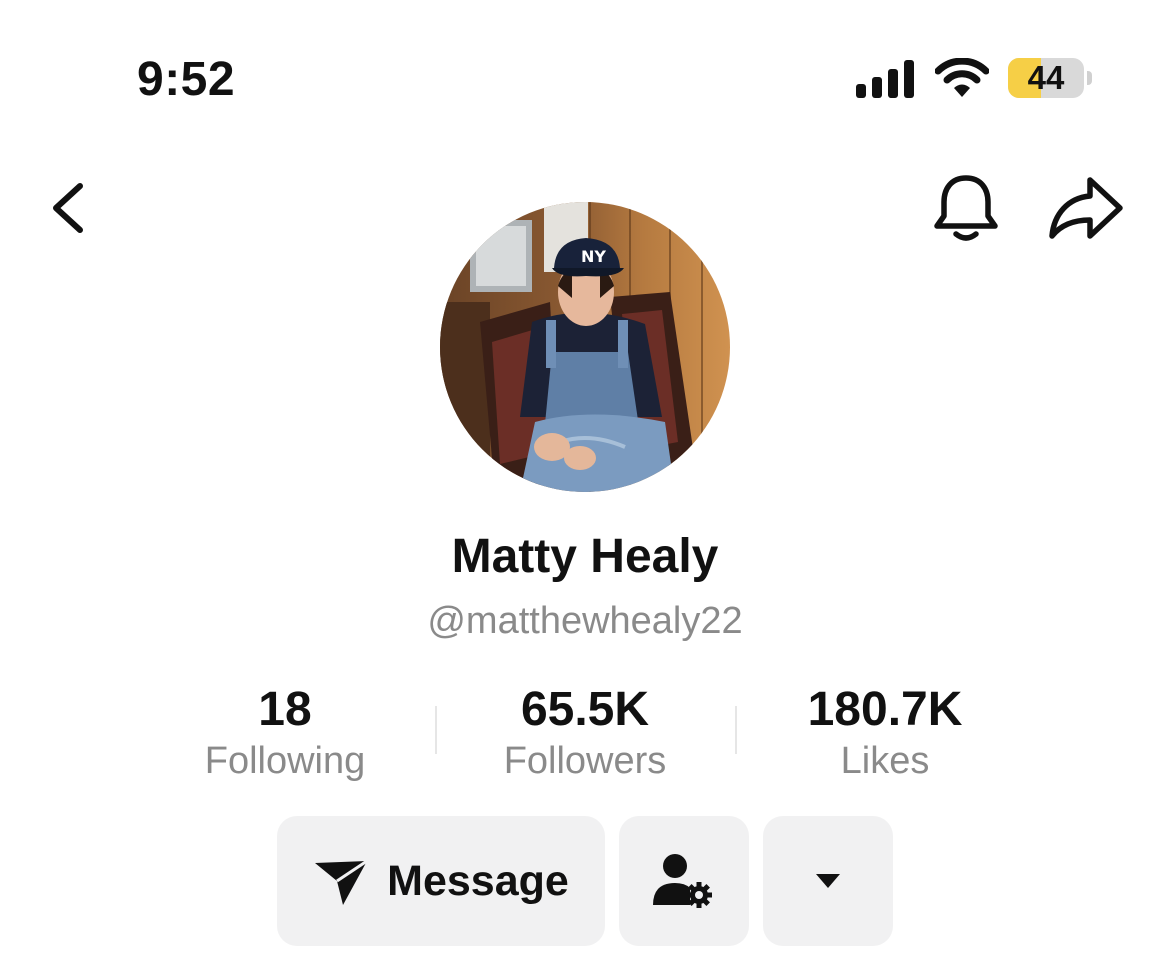 Image resolution: width=1170 pixels, height=956 pixels. I want to click on stat-value: 18, so click(285, 709).